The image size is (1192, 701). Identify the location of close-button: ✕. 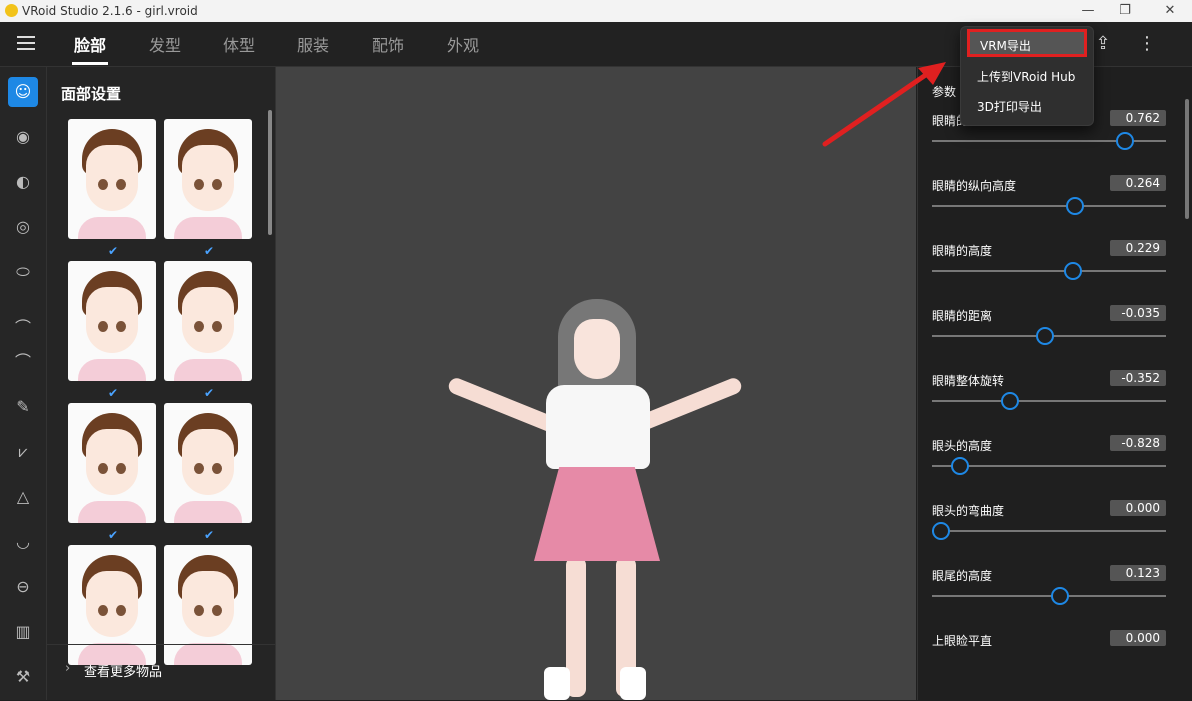
(1170, 11).